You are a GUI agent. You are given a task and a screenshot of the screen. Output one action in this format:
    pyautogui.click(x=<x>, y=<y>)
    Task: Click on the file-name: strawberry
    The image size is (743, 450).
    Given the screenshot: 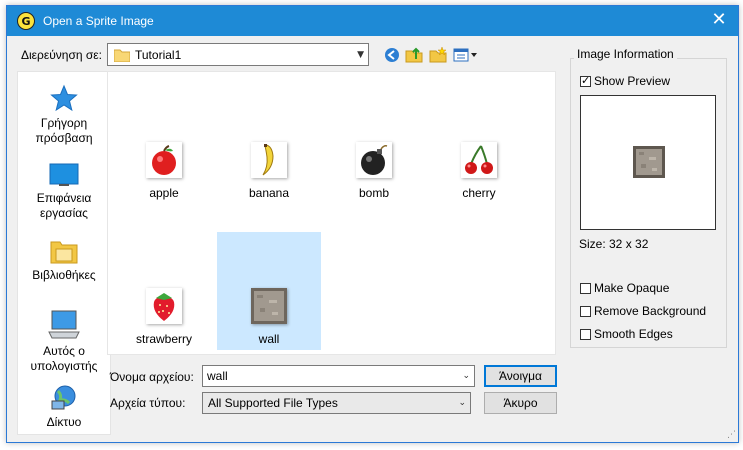 What is the action you would take?
    pyautogui.click(x=163, y=339)
    